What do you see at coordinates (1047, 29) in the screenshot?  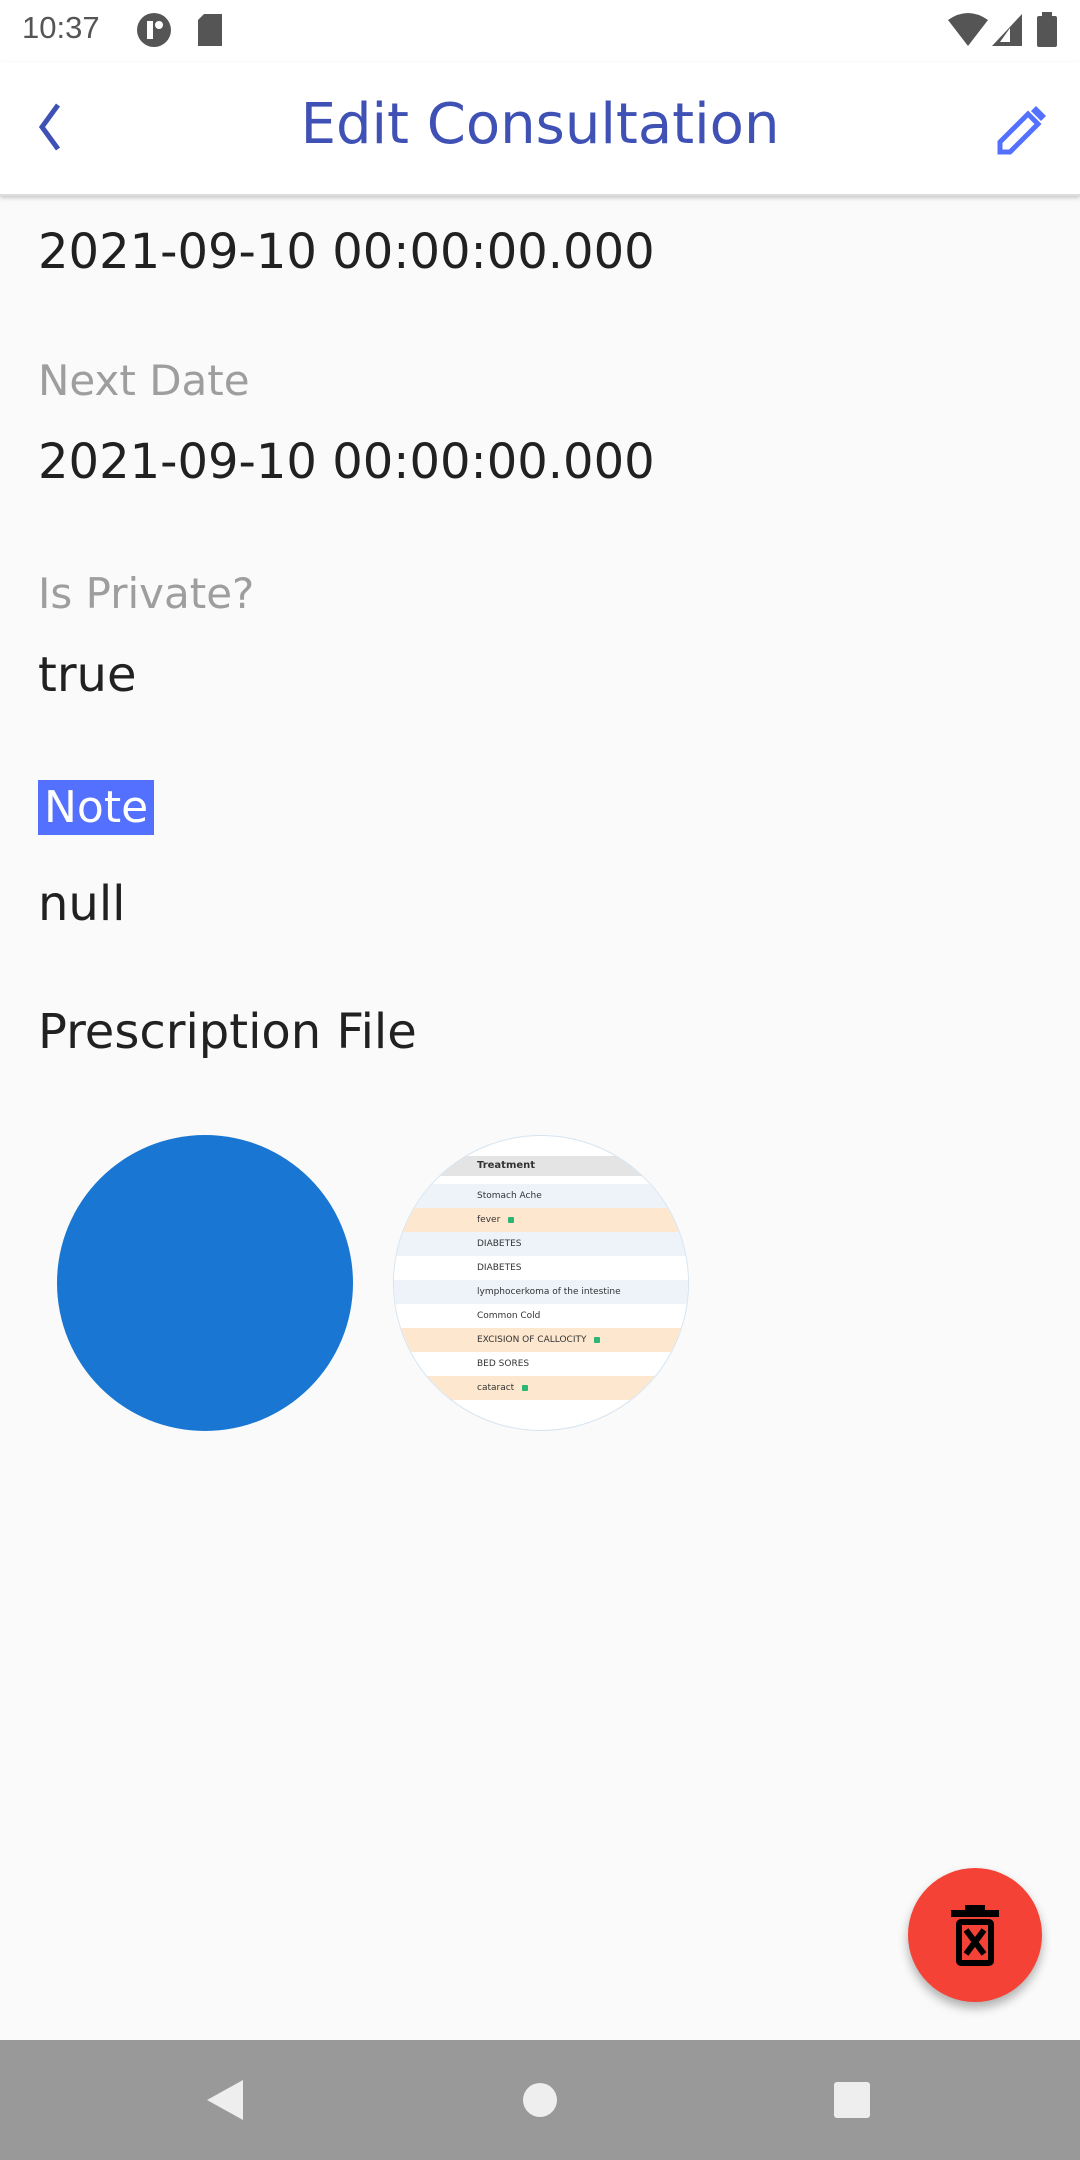 I see `battery-icon` at bounding box center [1047, 29].